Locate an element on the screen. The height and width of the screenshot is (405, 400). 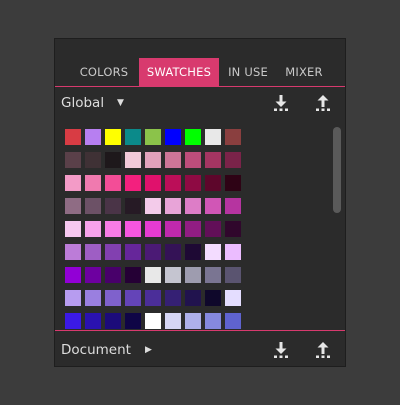
tab-swatches: SWATCHES is located at coordinates (179, 72).